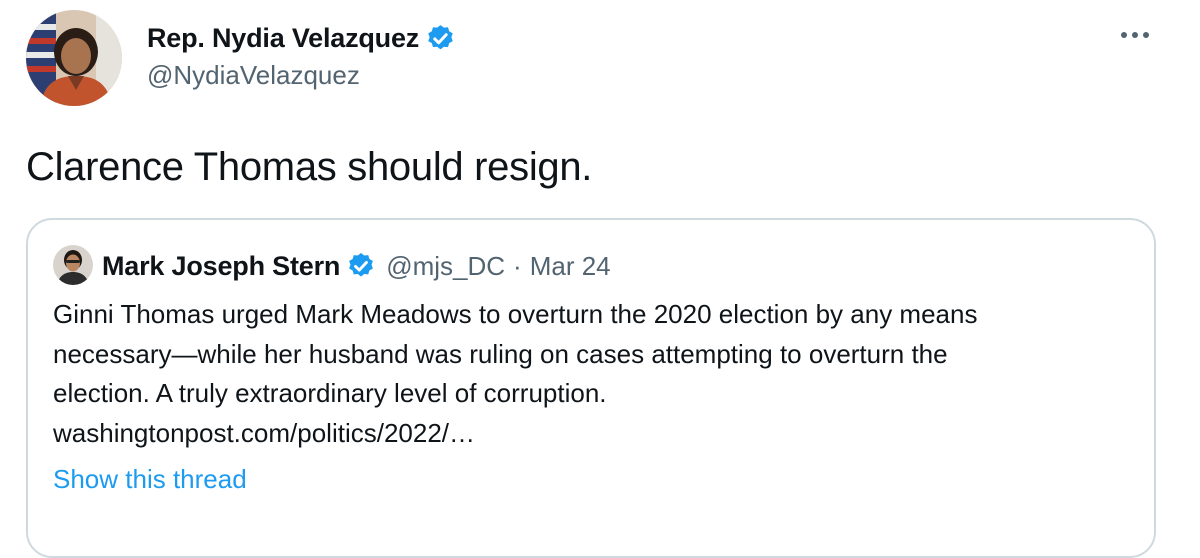  Describe the element at coordinates (73, 265) in the screenshot. I see `quoted-author-avatar` at that location.